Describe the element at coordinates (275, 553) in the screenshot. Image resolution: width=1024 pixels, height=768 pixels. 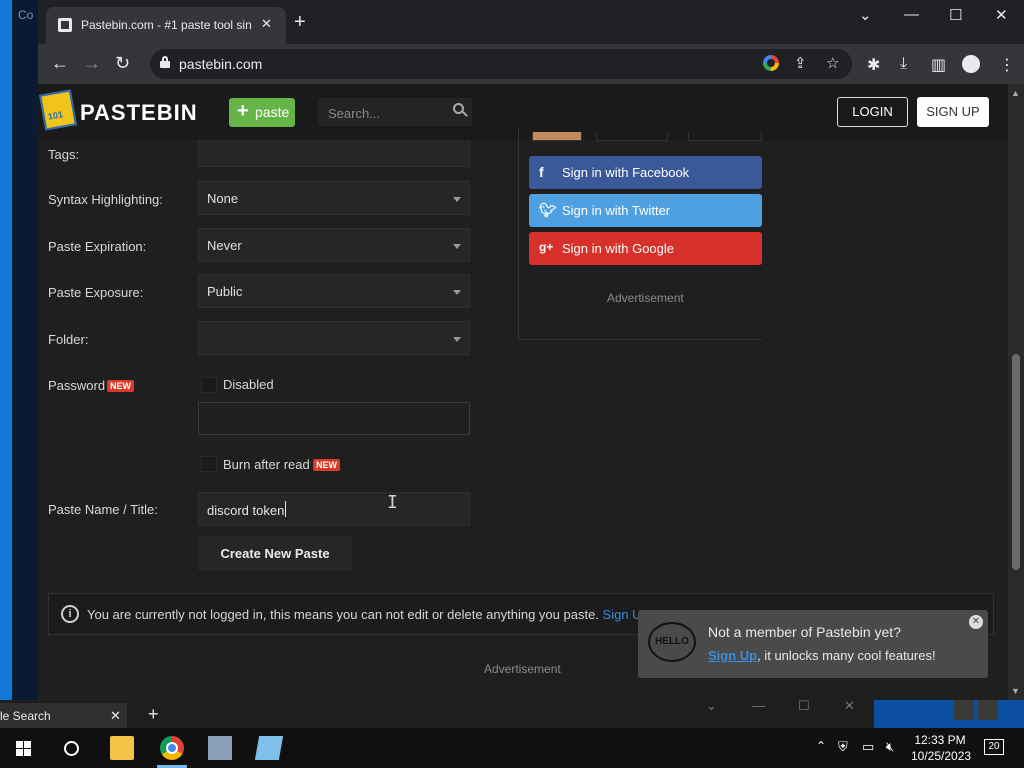
I see `create-paste-button: Create New Paste` at that location.